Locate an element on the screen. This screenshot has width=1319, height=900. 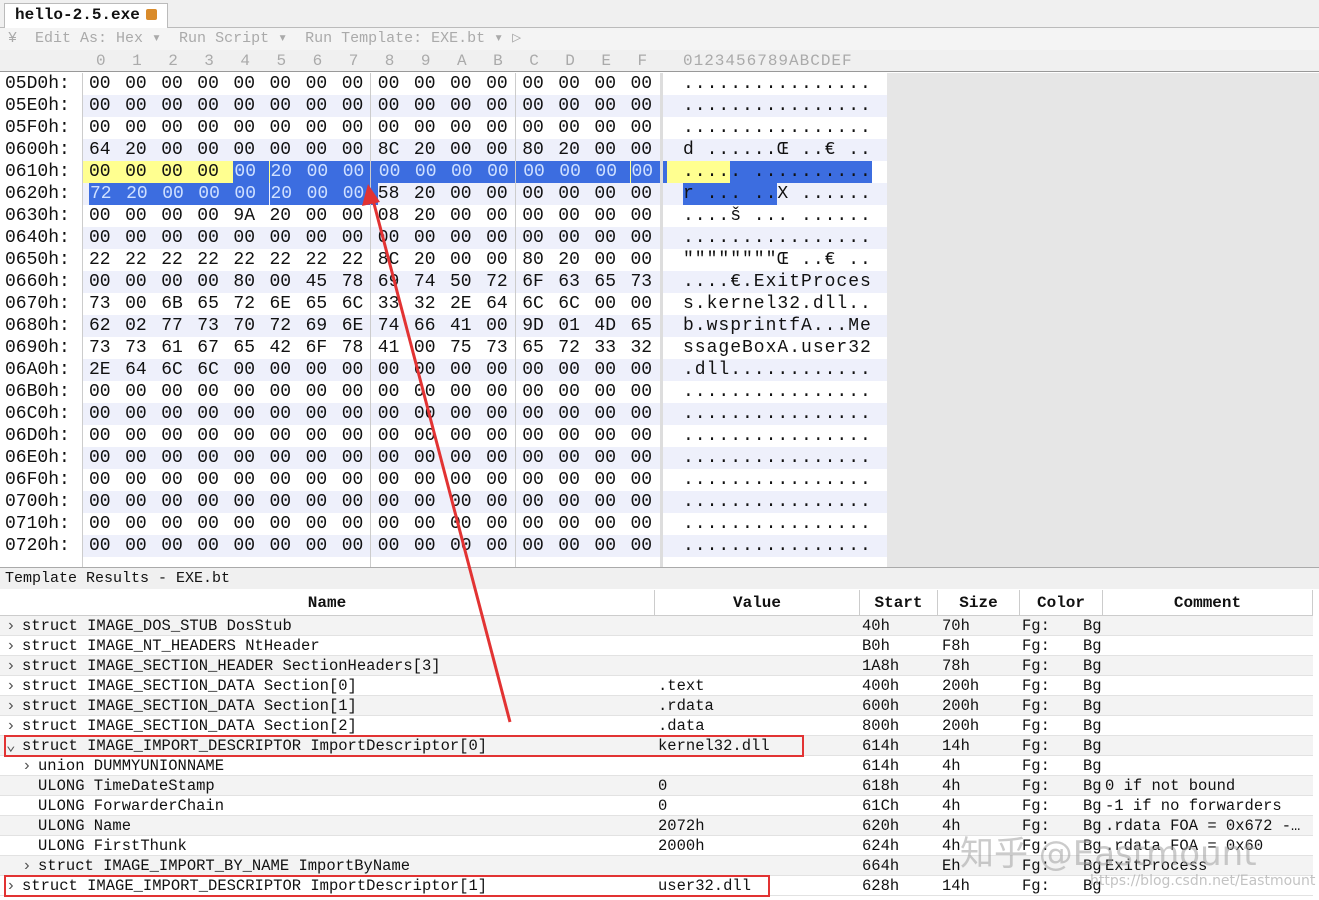
arrow-head is located at coordinates (371, 195).